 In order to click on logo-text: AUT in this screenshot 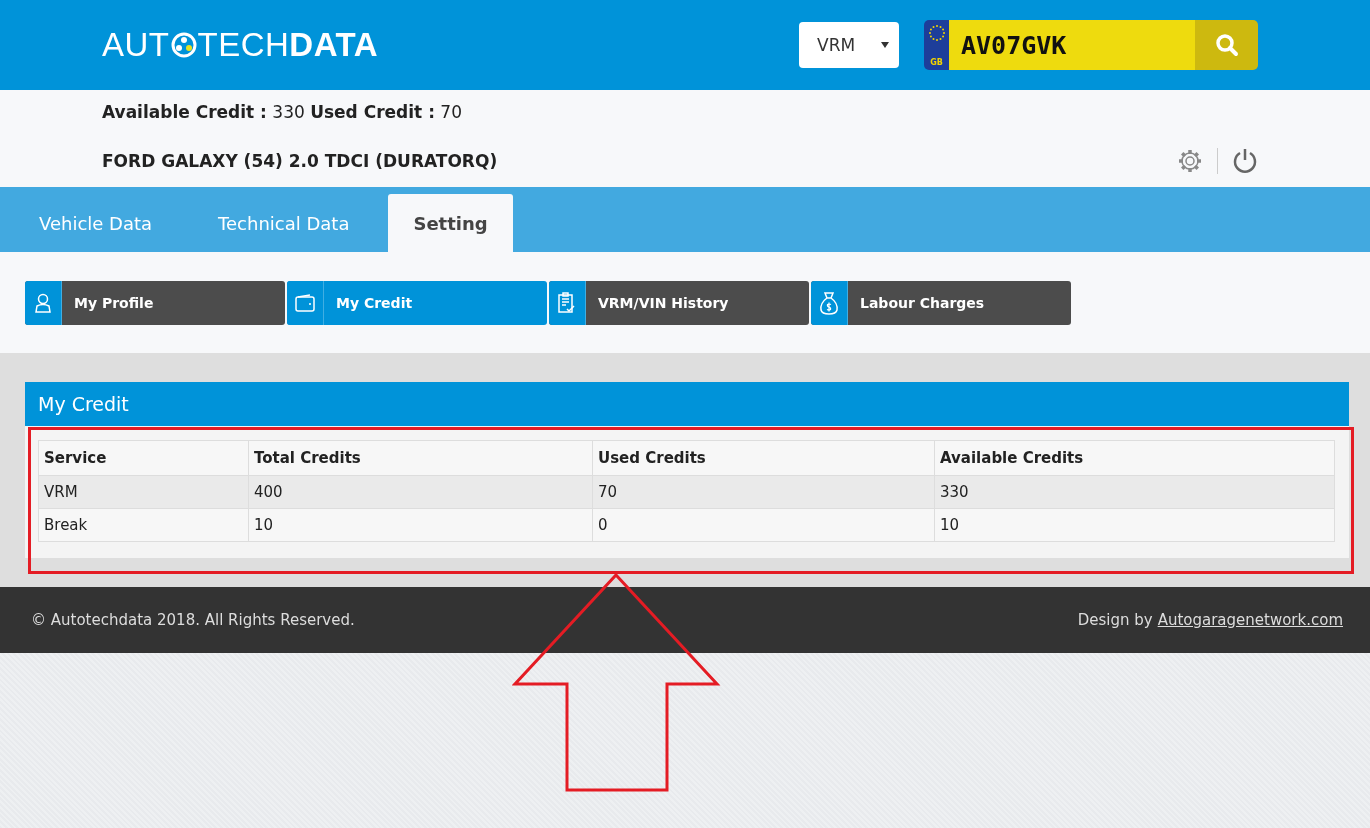, I will do `click(136, 45)`.